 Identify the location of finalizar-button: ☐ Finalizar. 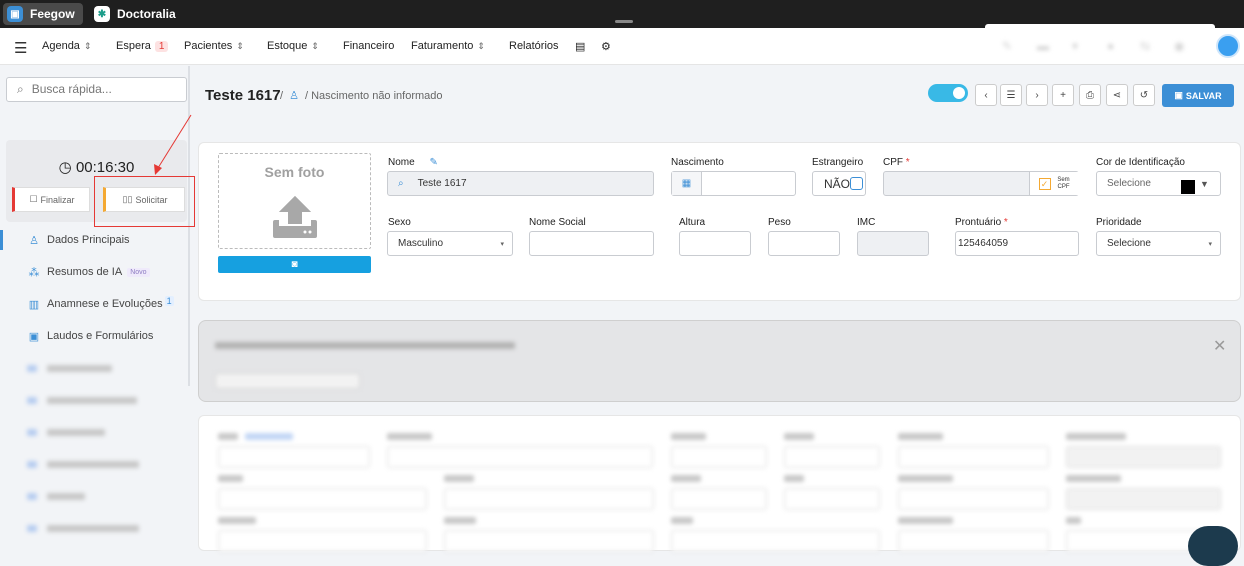
(51, 199).